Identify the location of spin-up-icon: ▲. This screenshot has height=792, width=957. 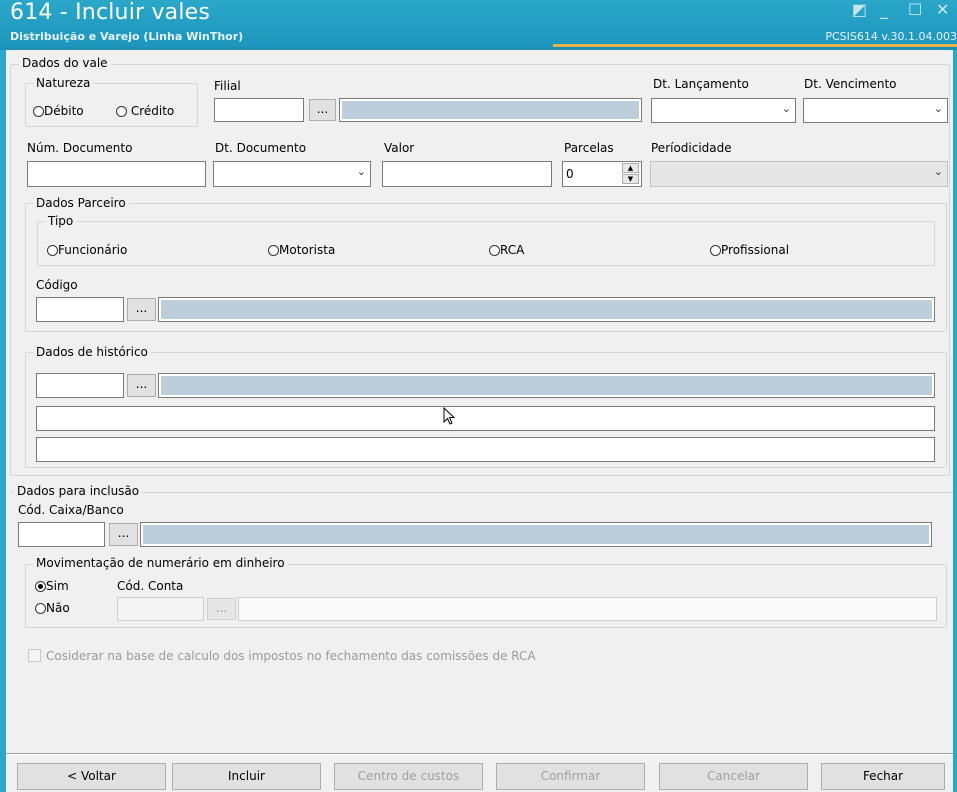
(630, 168).